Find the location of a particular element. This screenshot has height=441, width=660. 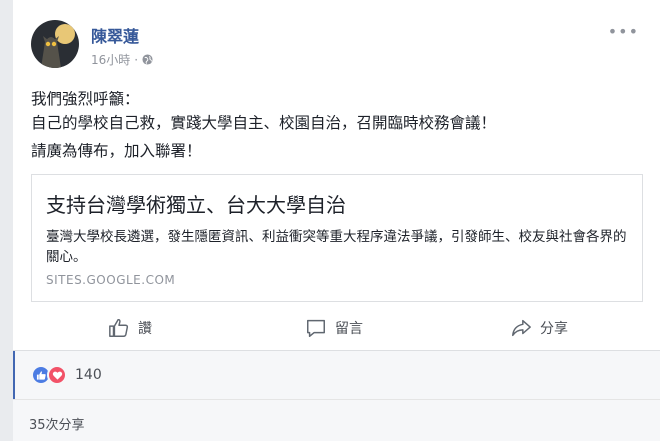

post-body-line: 我們強烈呼籲： is located at coordinates (85, 99).